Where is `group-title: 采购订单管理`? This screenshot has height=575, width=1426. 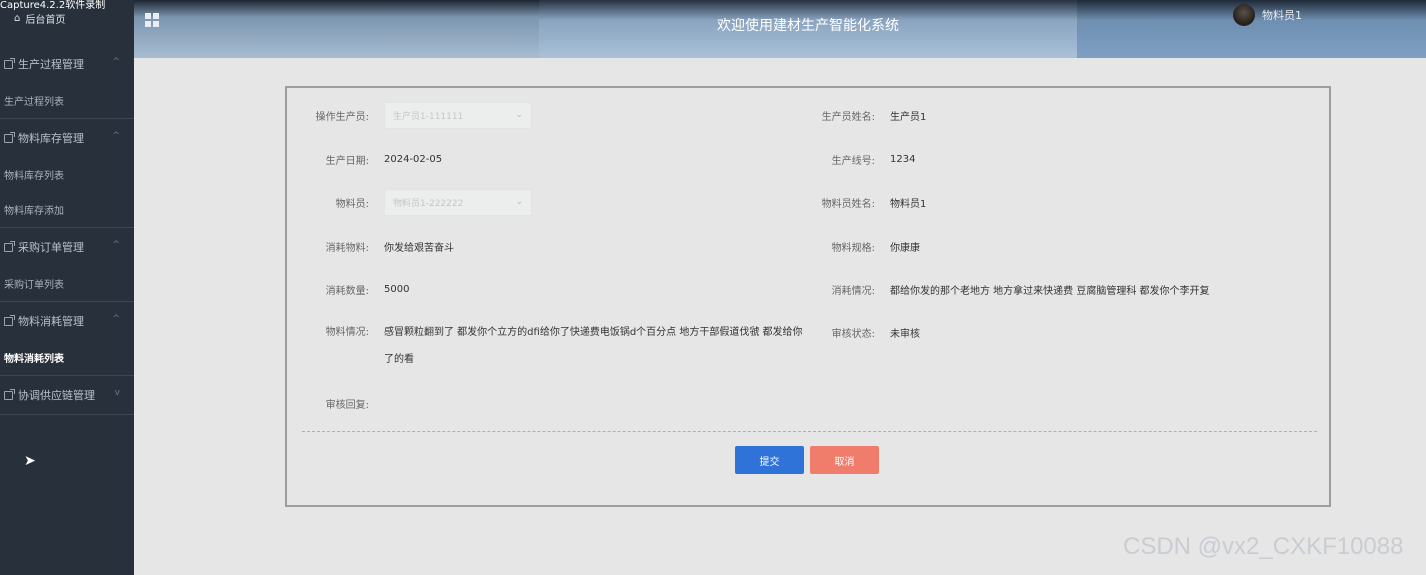
group-title: 采购订单管理 is located at coordinates (51, 247).